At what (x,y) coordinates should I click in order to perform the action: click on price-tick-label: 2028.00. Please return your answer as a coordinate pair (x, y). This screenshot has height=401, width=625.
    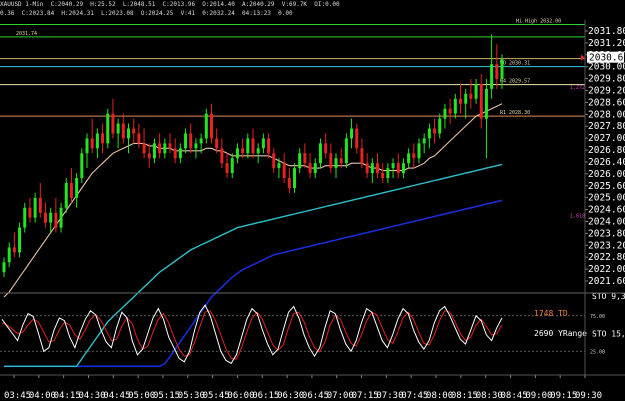
    Looking at the image, I should click on (606, 114).